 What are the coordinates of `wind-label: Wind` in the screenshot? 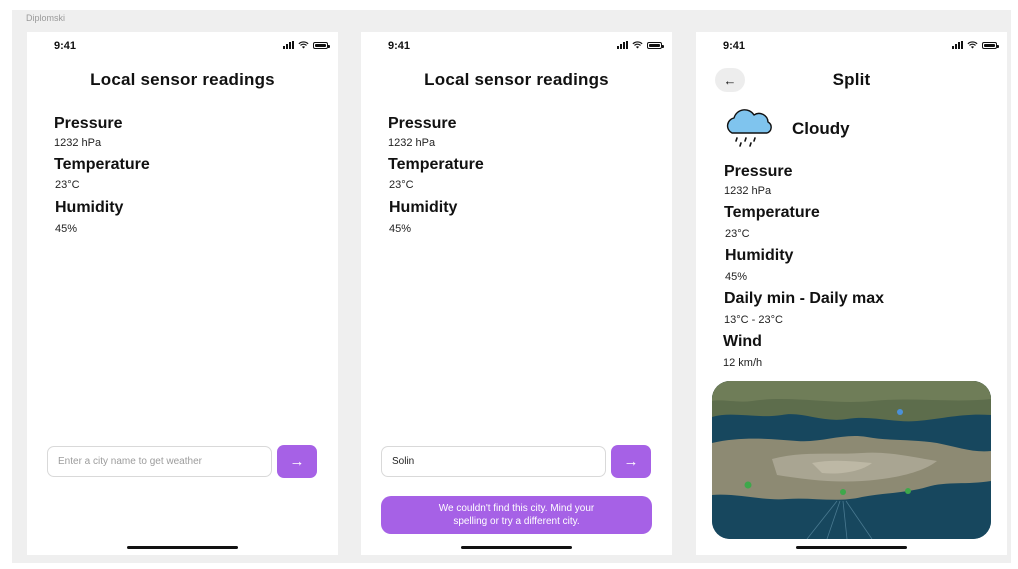 It's located at (742, 341).